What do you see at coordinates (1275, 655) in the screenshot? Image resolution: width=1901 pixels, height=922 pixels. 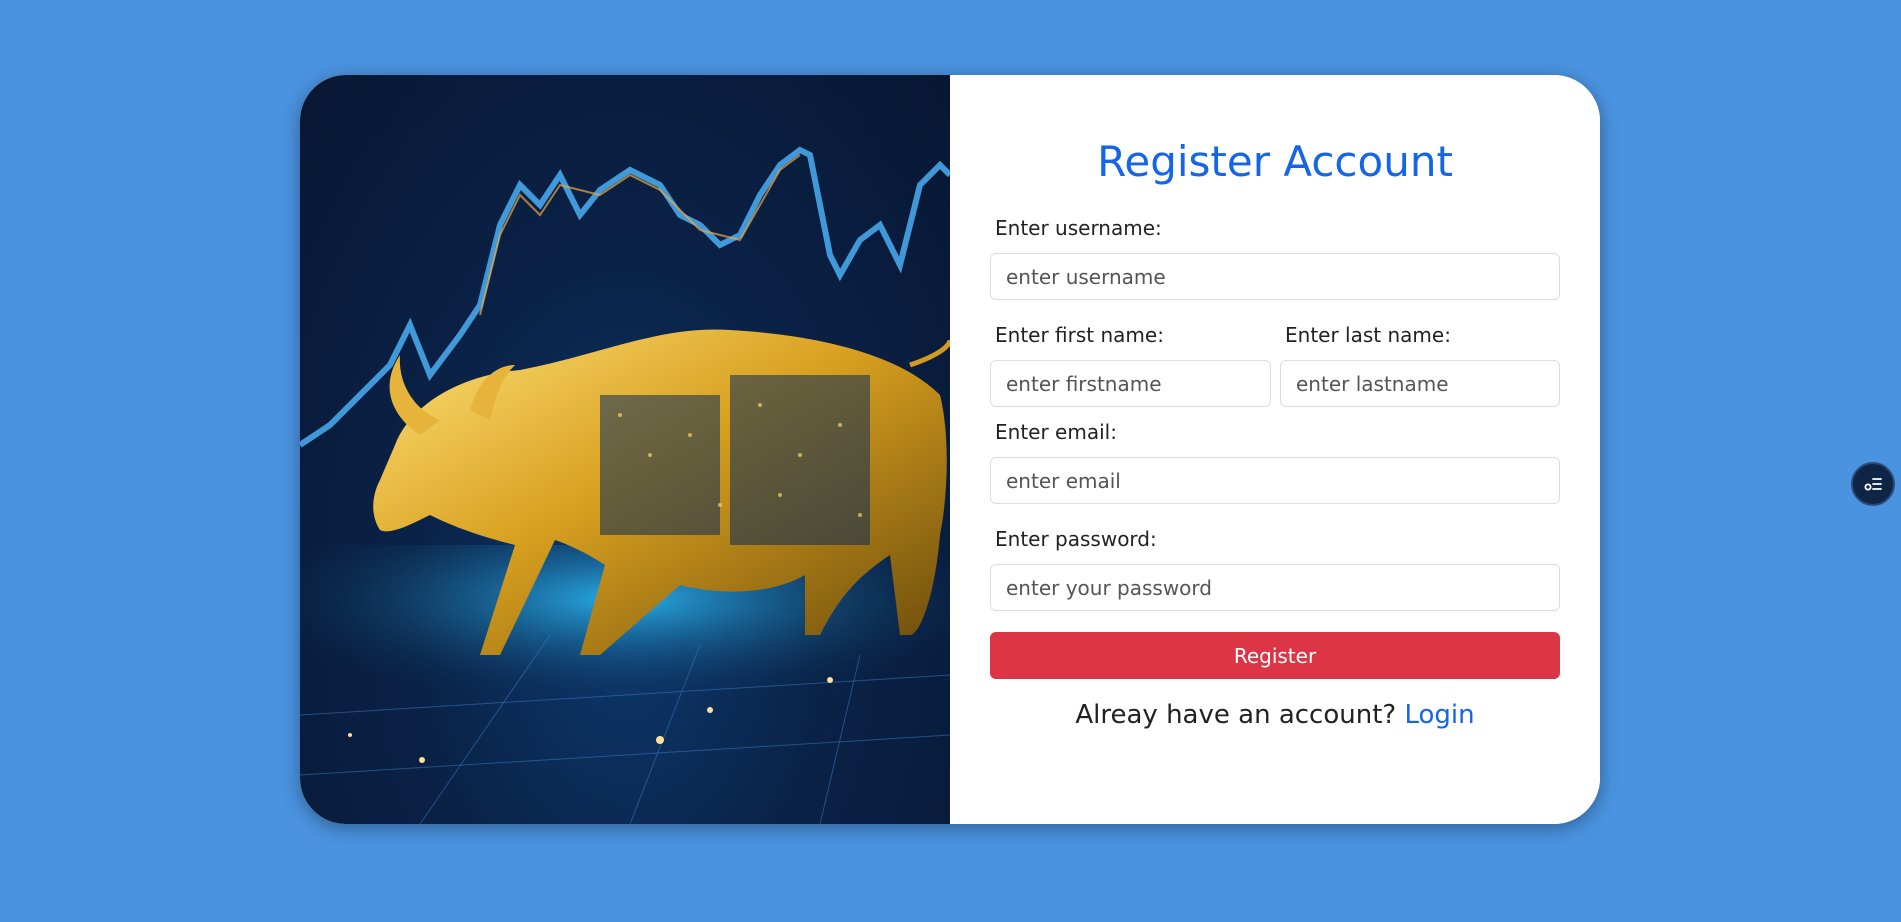 I see `register-button: Register` at bounding box center [1275, 655].